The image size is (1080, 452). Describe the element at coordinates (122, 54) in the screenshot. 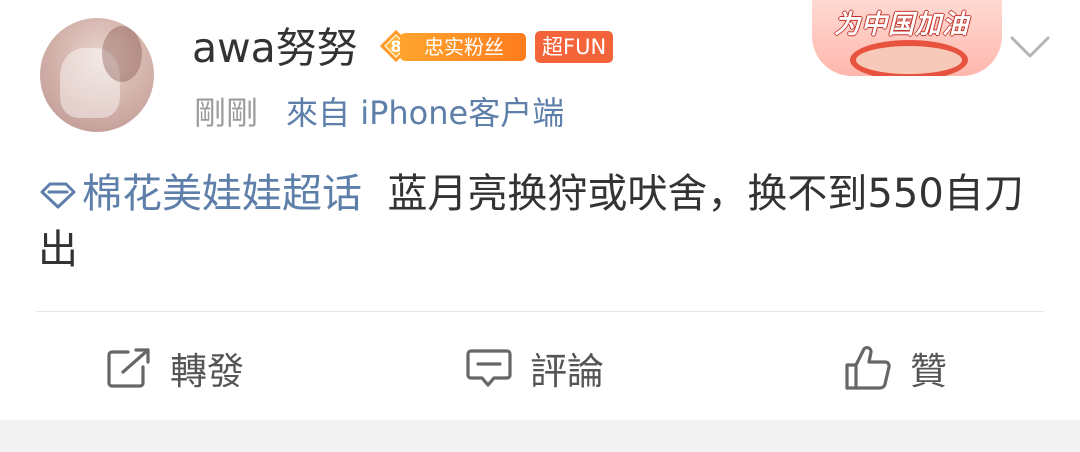

I see `avatar-shadow` at that location.